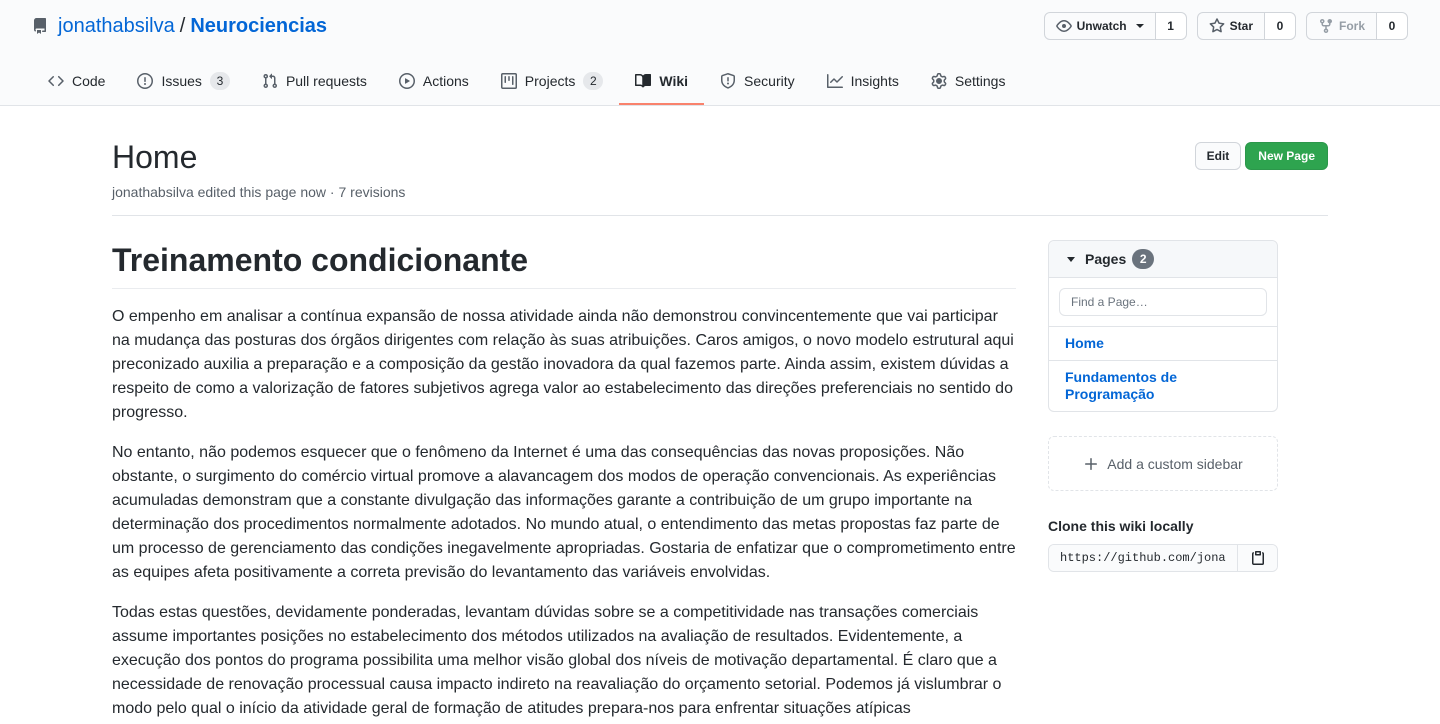 Image resolution: width=1440 pixels, height=724 pixels. Describe the element at coordinates (155, 157) in the screenshot. I see `page-title: Home` at that location.